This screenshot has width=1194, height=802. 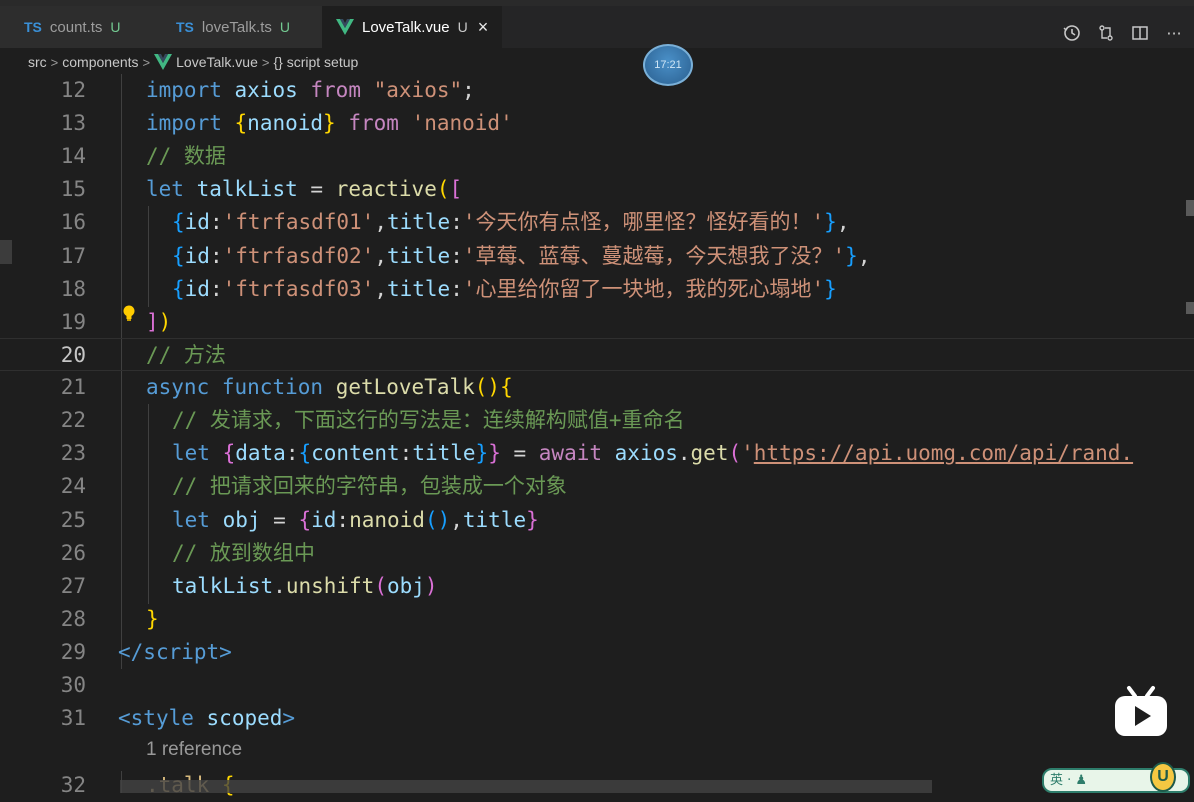 What do you see at coordinates (1190, 208) in the screenshot?
I see `scrollbar-marker` at bounding box center [1190, 208].